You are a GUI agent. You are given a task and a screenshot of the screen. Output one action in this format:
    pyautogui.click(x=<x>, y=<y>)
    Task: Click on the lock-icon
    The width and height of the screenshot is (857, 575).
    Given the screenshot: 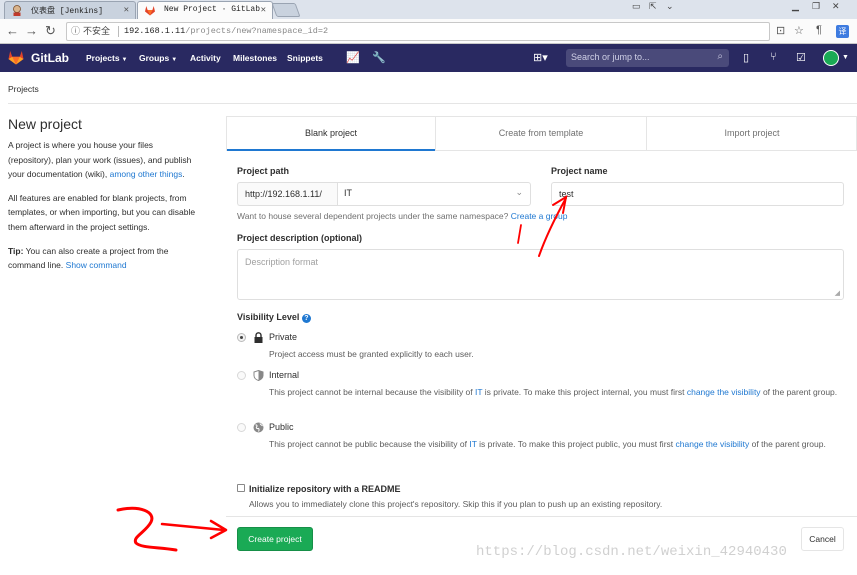 What is the action you would take?
    pyautogui.click(x=258, y=337)
    